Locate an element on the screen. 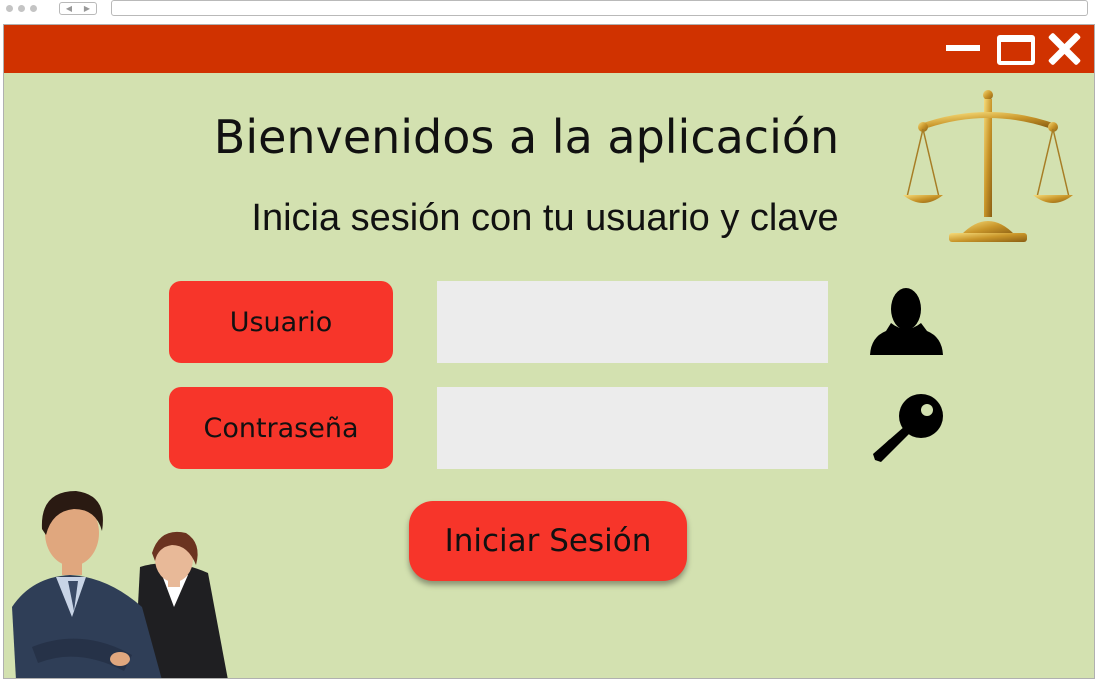 This screenshot has width=1098, height=681. browser-chrome: ◀ ▶ is located at coordinates (549, 12).